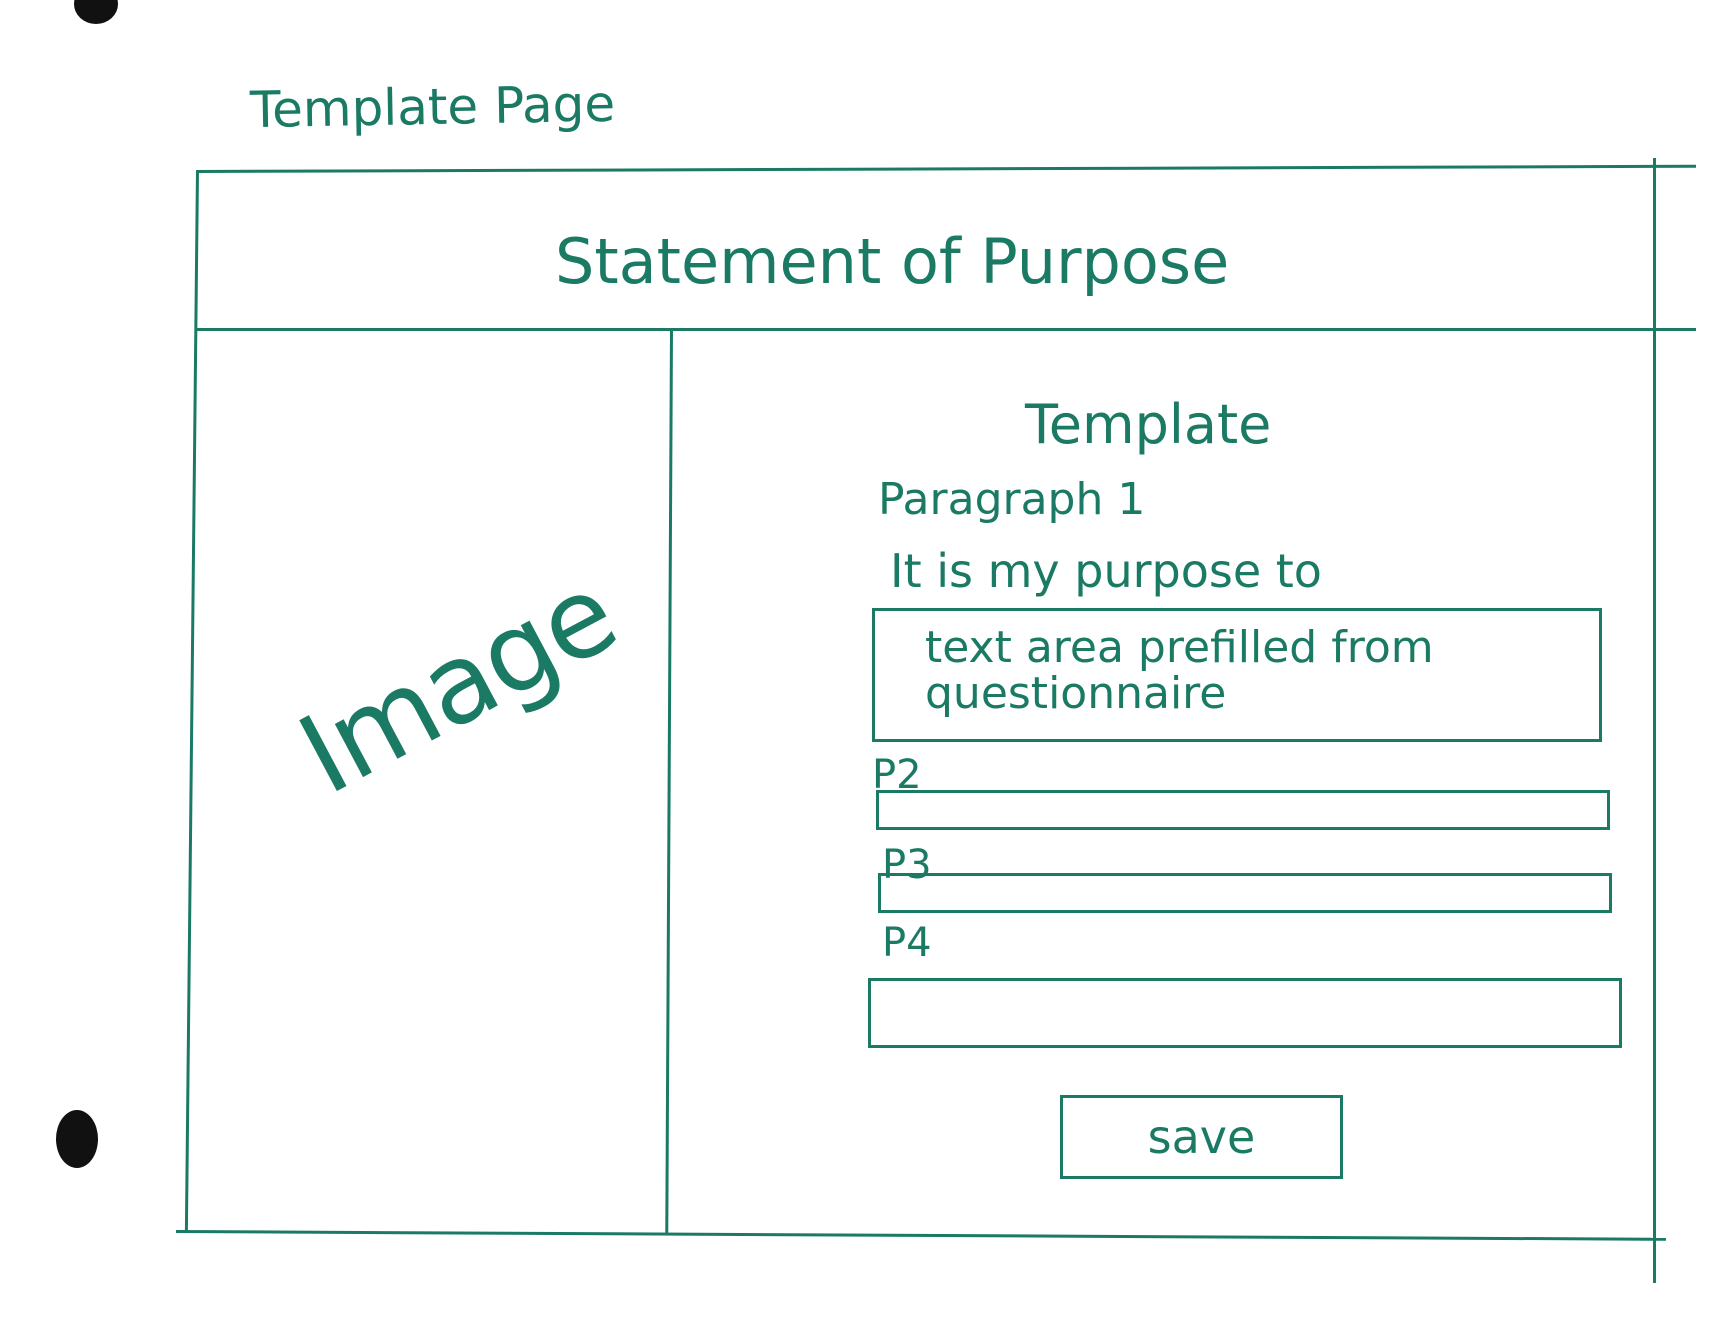  I want to click on paragraph1-label: Paragraph 1, so click(1012, 499).